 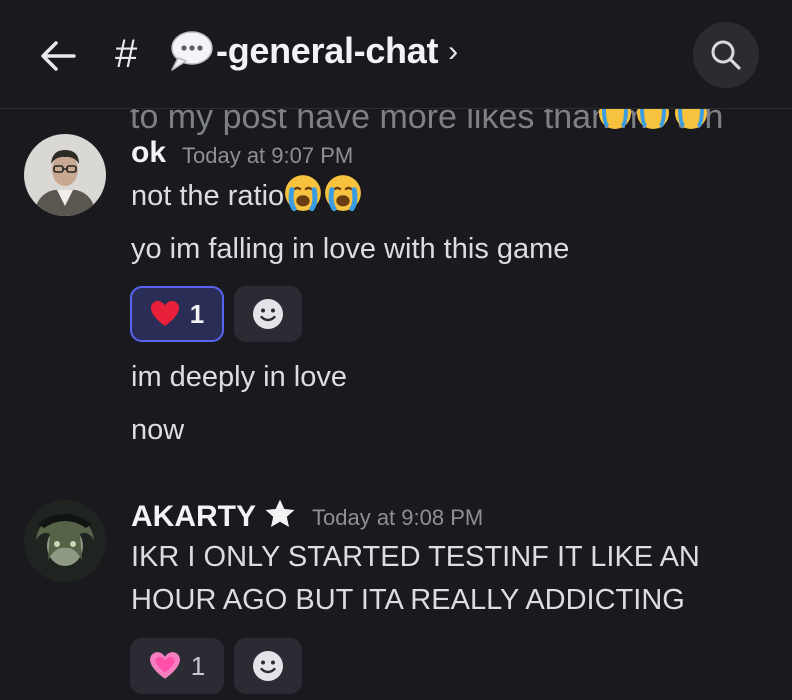 I want to click on pink-heart-icon, so click(x=164, y=665).